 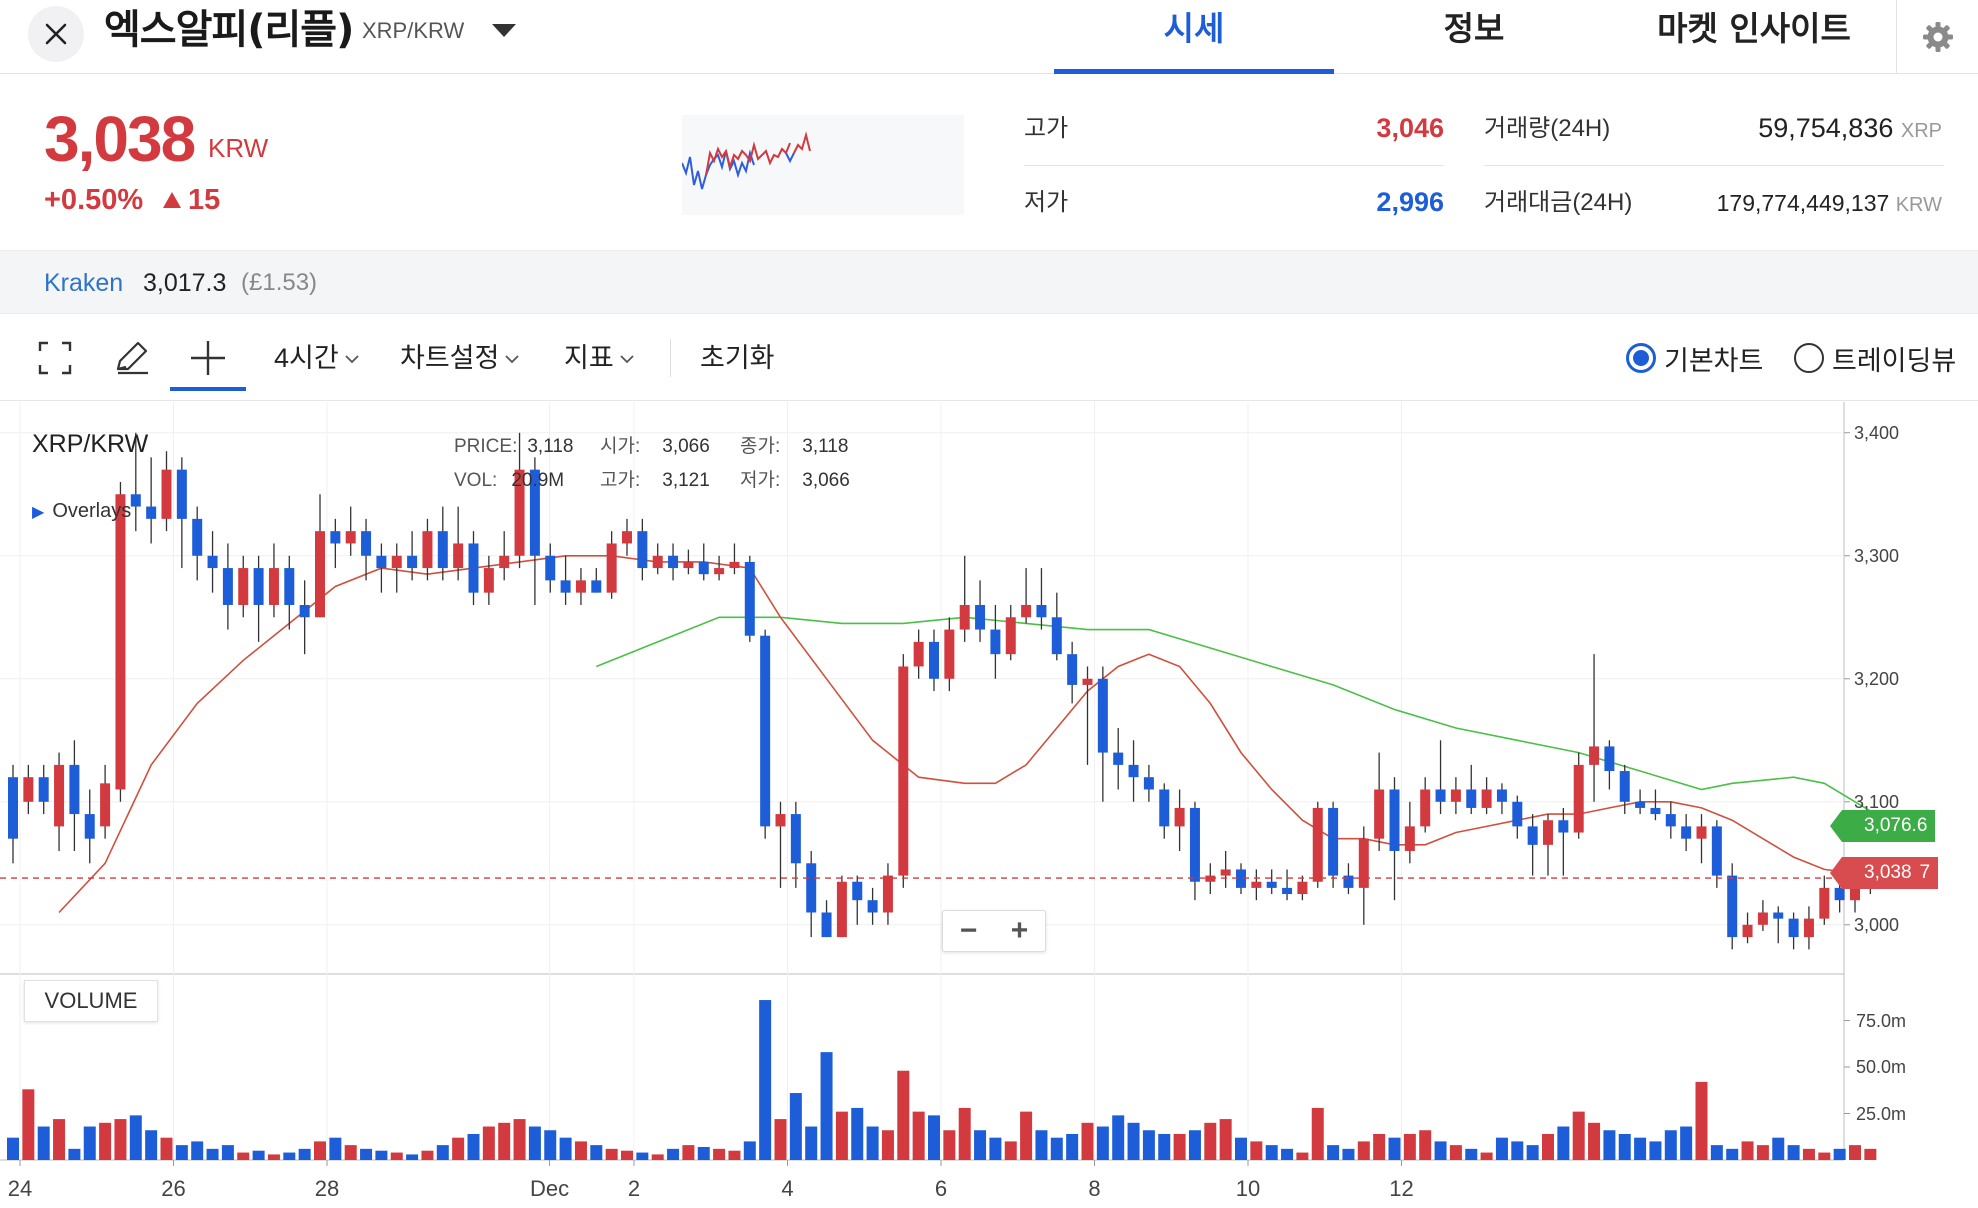 I want to click on ohlc-open: 시가: 3,066, so click(x=655, y=447).